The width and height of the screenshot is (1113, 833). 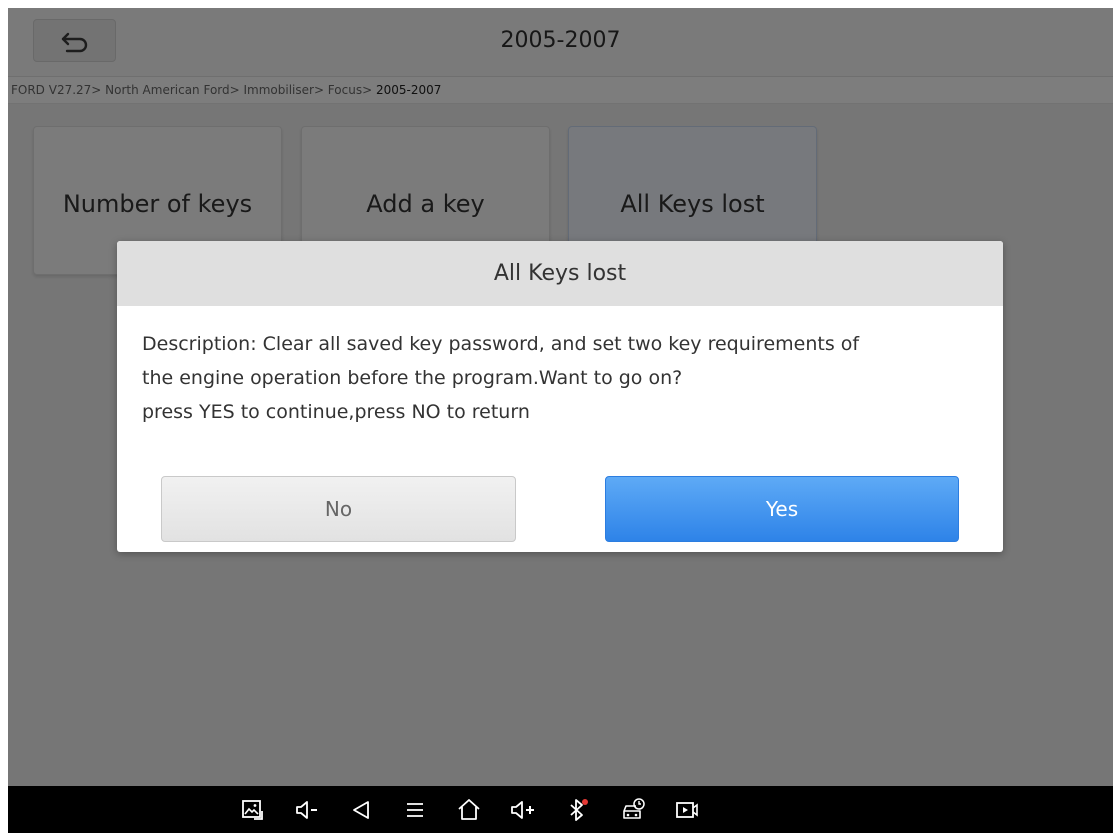 What do you see at coordinates (415, 809) in the screenshot?
I see `menu-icon` at bounding box center [415, 809].